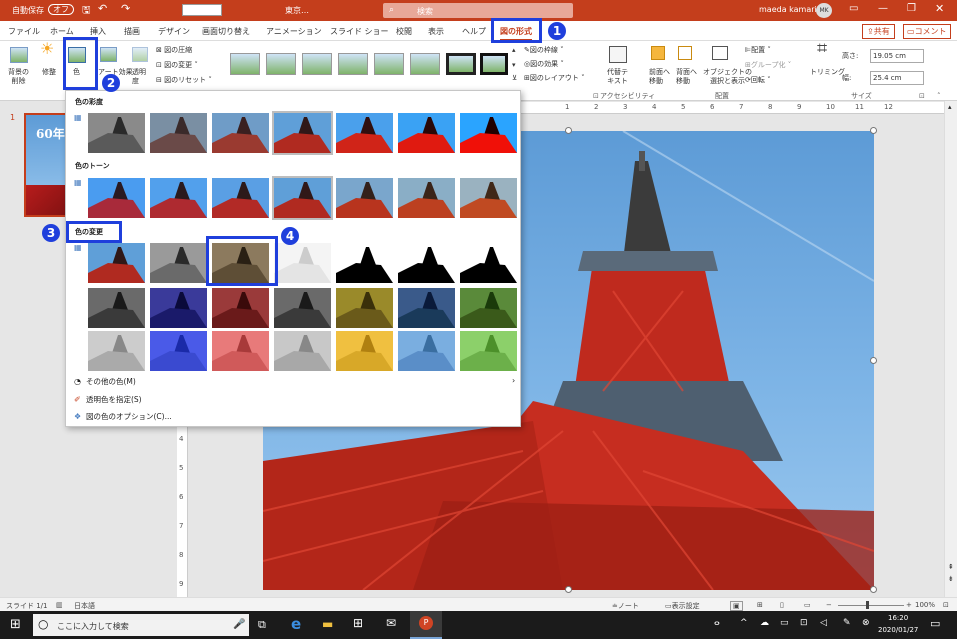 The width and height of the screenshot is (957, 639). Describe the element at coordinates (939, 96) in the screenshot. I see `collapse-ribbon-icon: ˄` at that location.